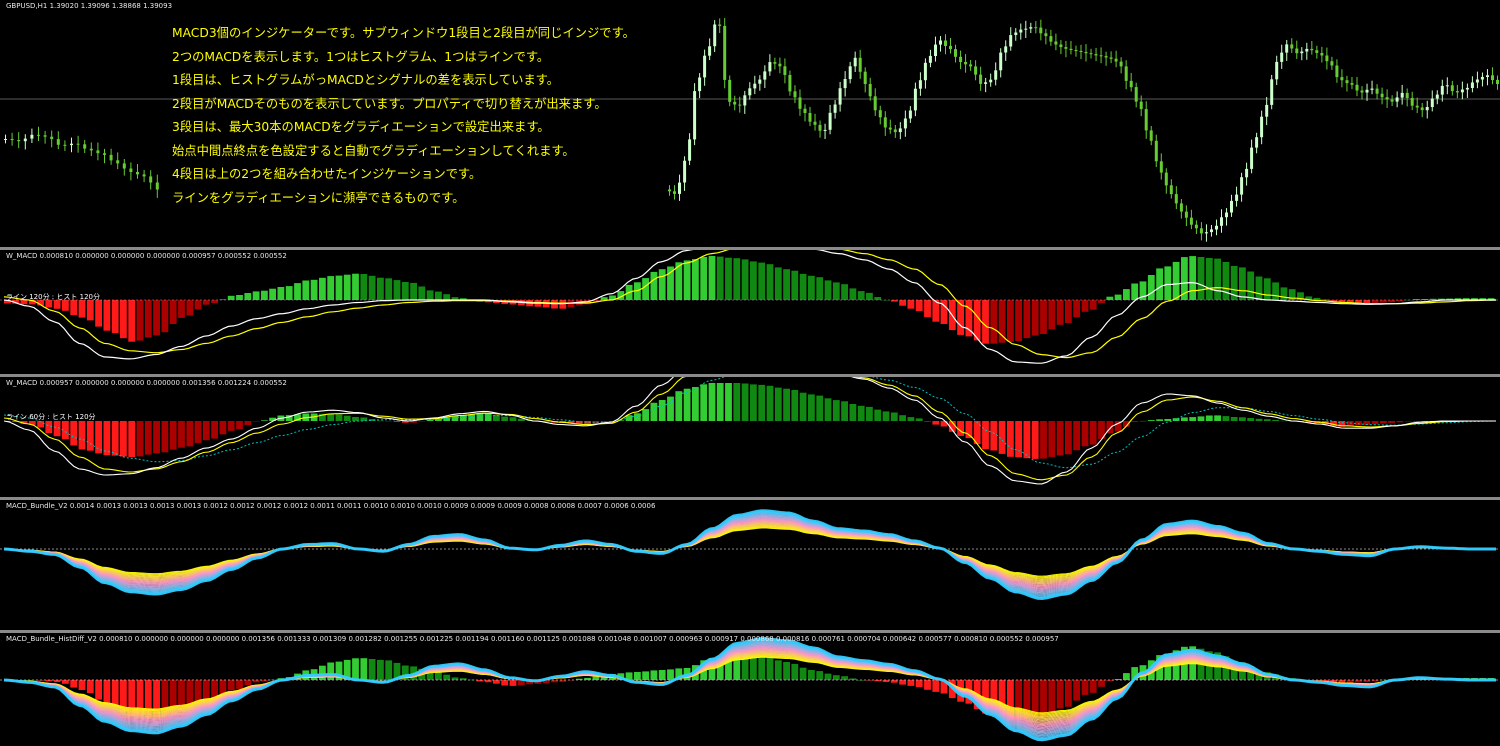  What do you see at coordinates (749, 552) in the screenshot?
I see `bundle-line` at bounding box center [749, 552].